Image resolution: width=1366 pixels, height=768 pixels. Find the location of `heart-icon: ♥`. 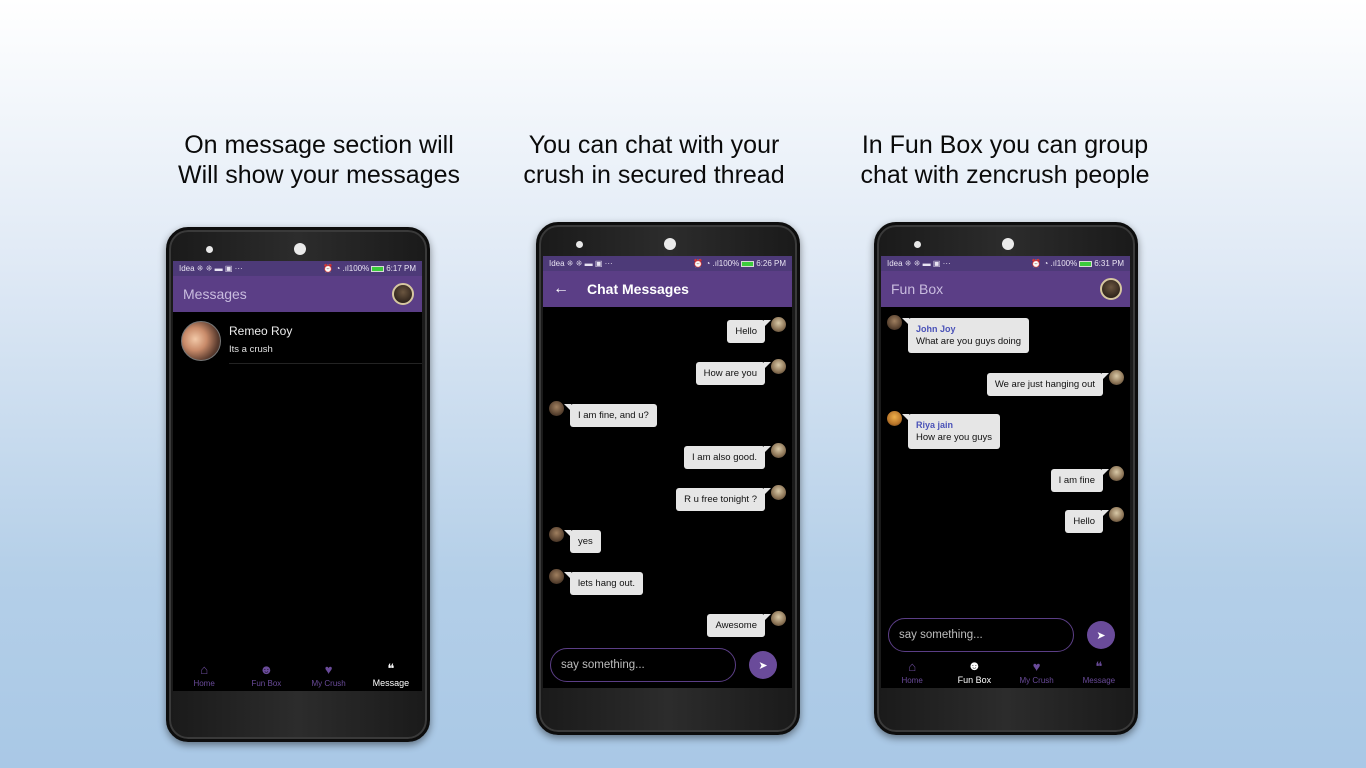

heart-icon: ♥ is located at coordinates (1036, 666).